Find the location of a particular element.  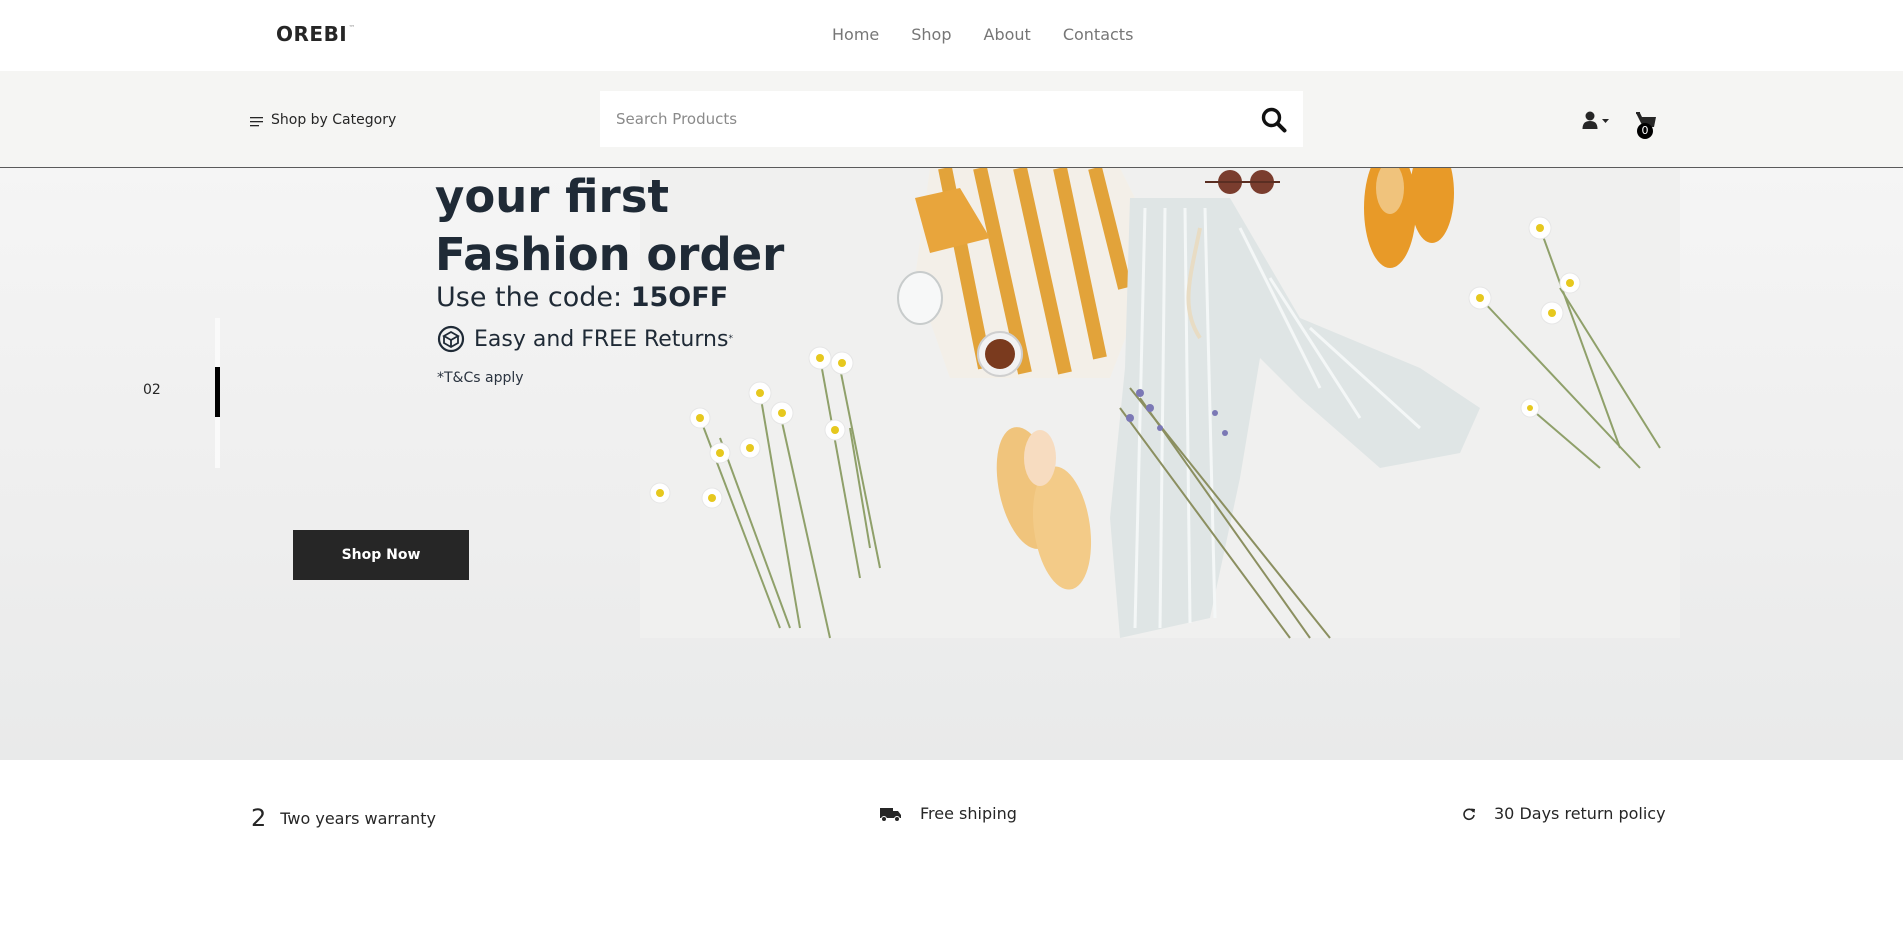

category-label: Shop by Category is located at coordinates (334, 120).